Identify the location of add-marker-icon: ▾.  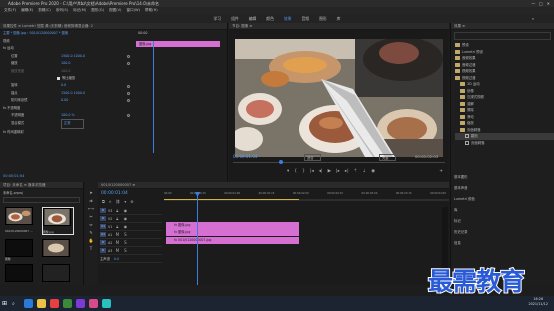
(125, 201).